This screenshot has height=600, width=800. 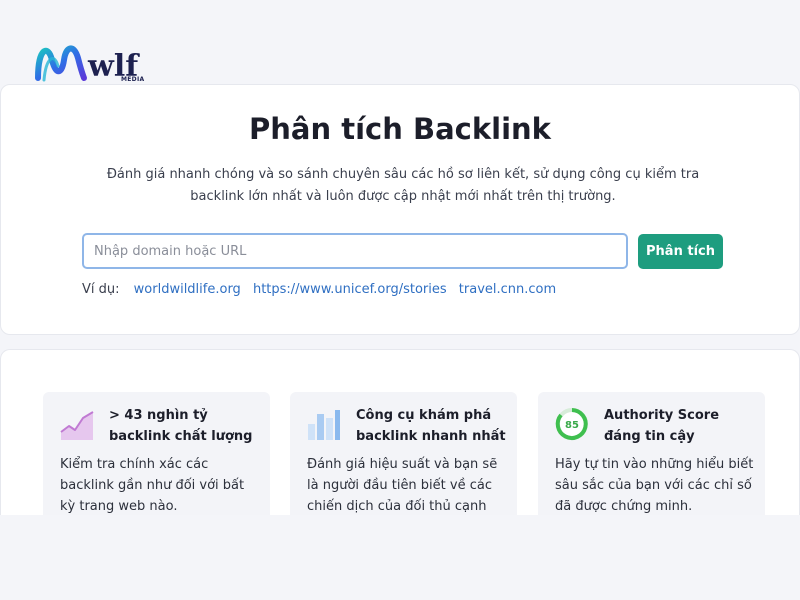 What do you see at coordinates (350, 289) in the screenshot?
I see `example-link-unicef: https://www.unicef.org/stories` at bounding box center [350, 289].